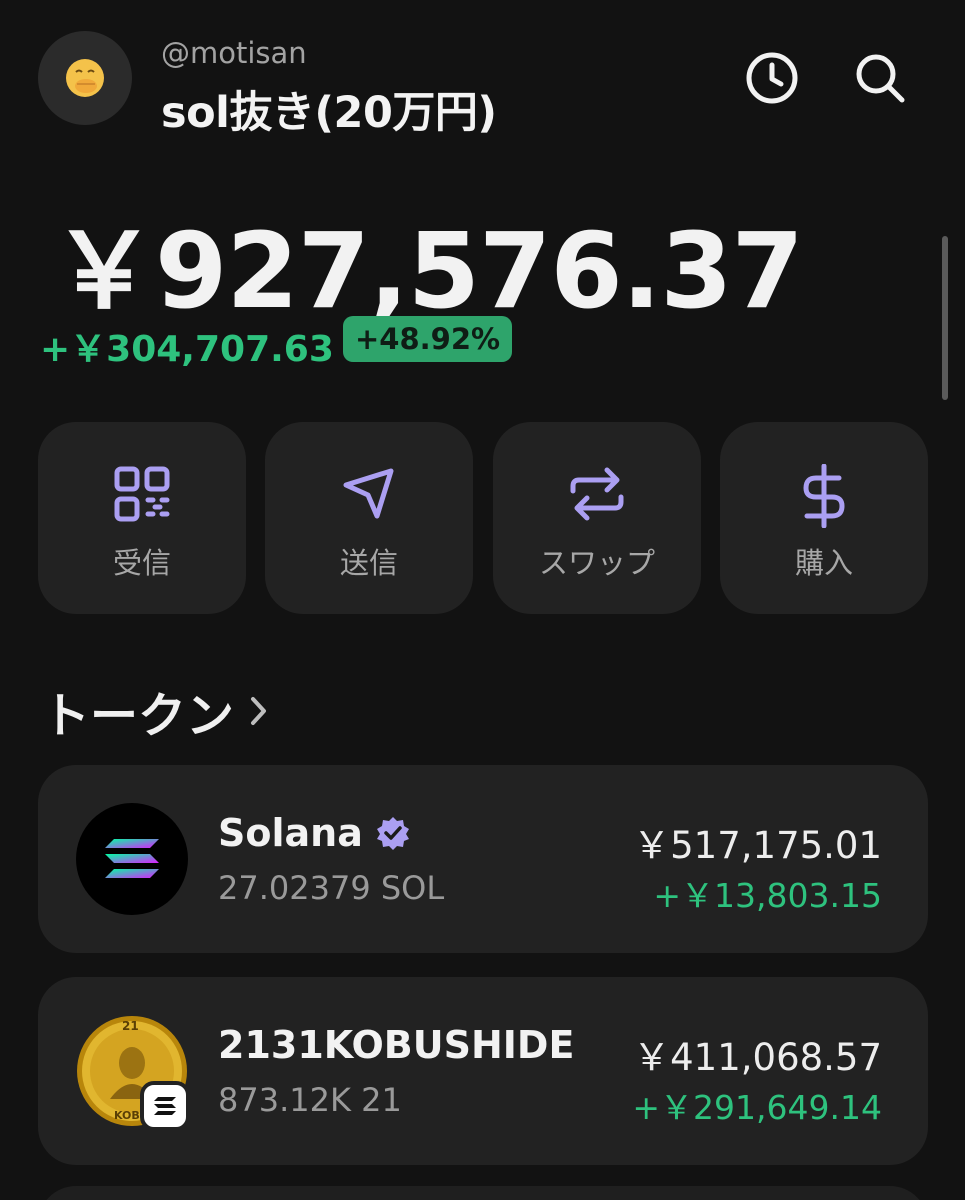 This screenshot has height=1200, width=965. I want to click on header: @motisan sol抜き(20万円), so click(482, 80).